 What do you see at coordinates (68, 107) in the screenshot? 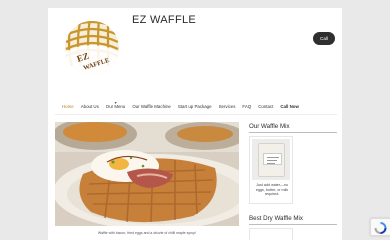
I see `nav-home: Home` at bounding box center [68, 107].